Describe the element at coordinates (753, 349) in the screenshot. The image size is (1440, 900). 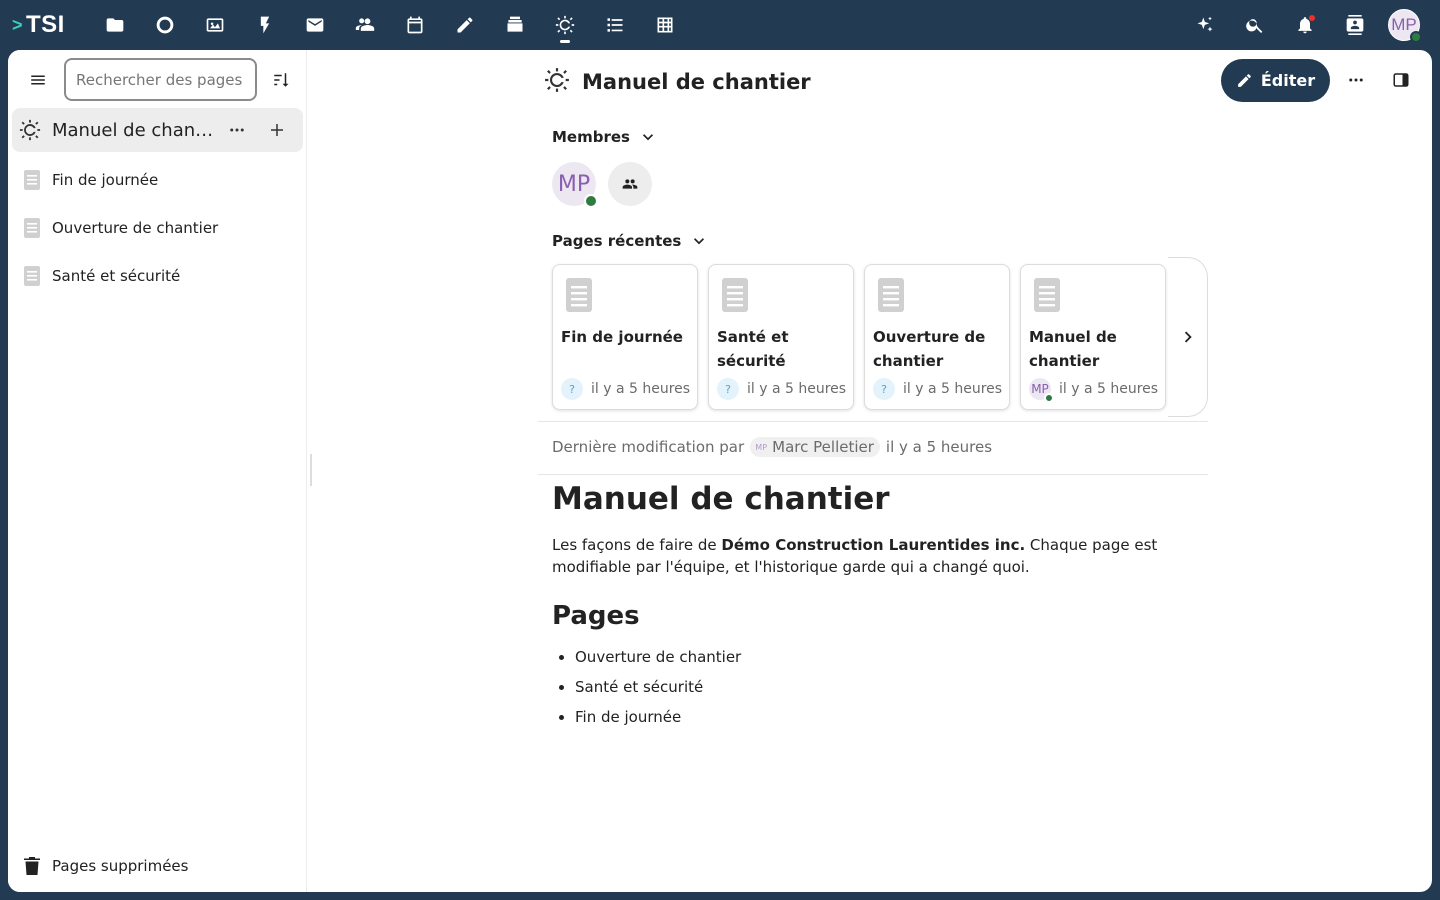
I see `recent-page-title: Santé et sécurité` at that location.